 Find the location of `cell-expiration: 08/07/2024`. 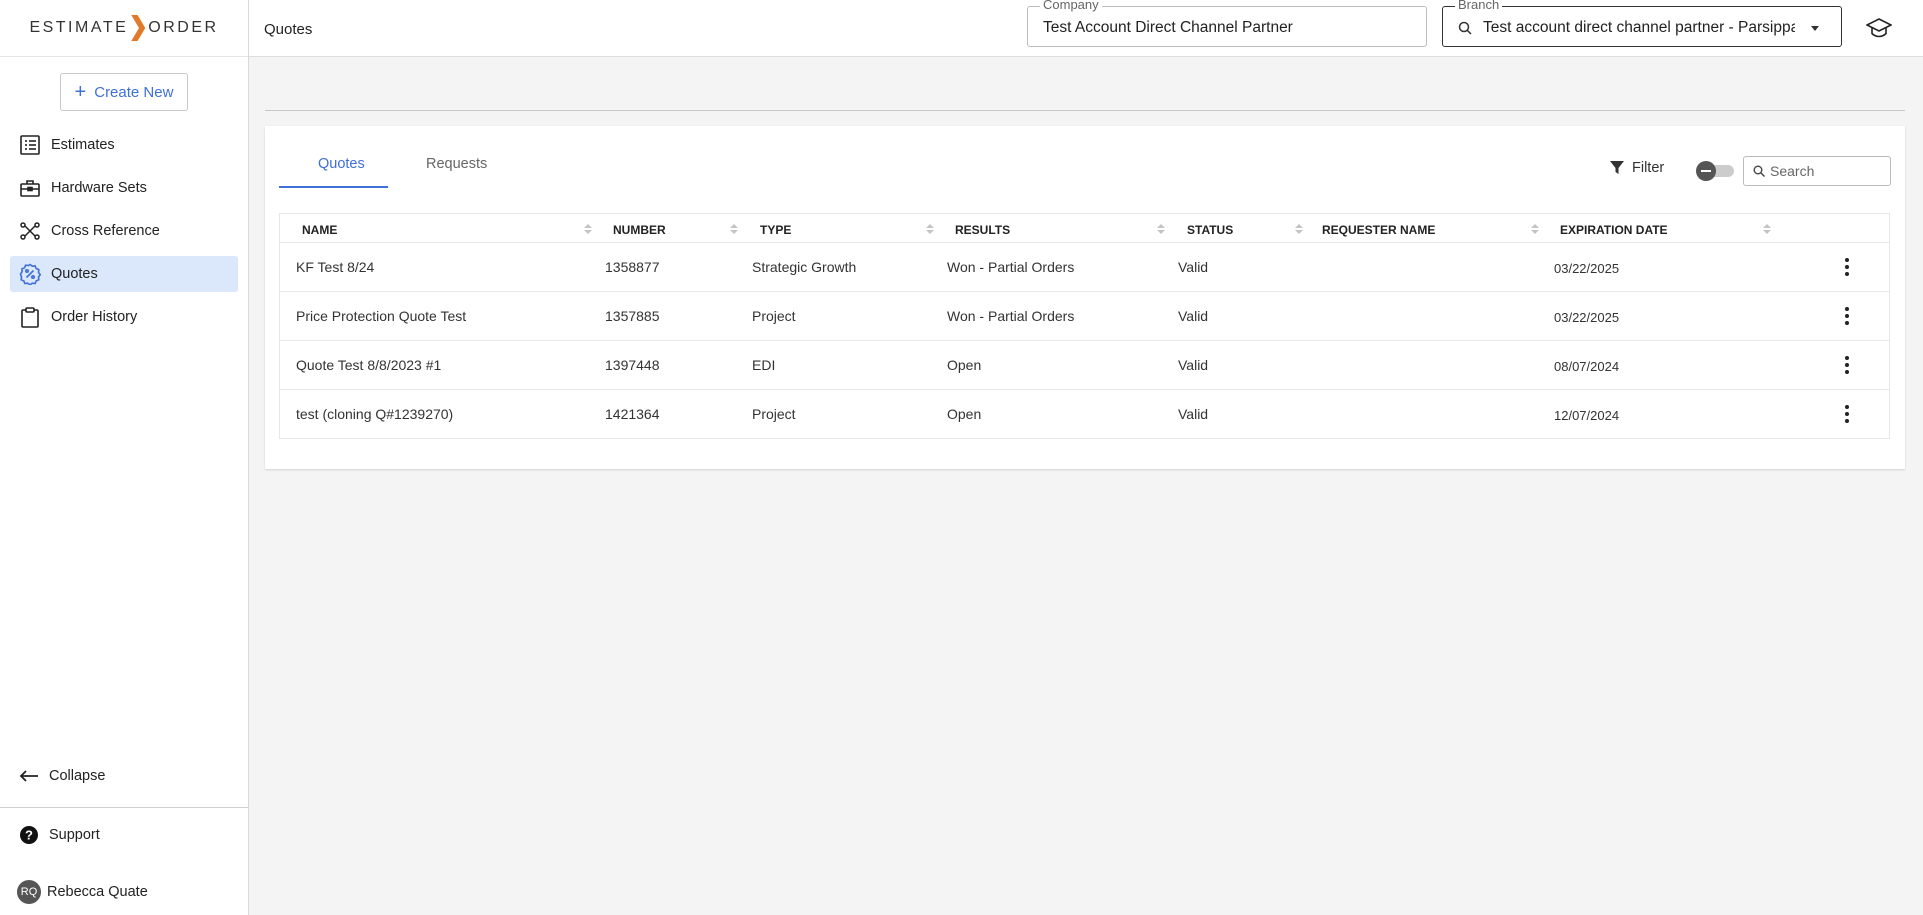

cell-expiration: 08/07/2024 is located at coordinates (1587, 366).